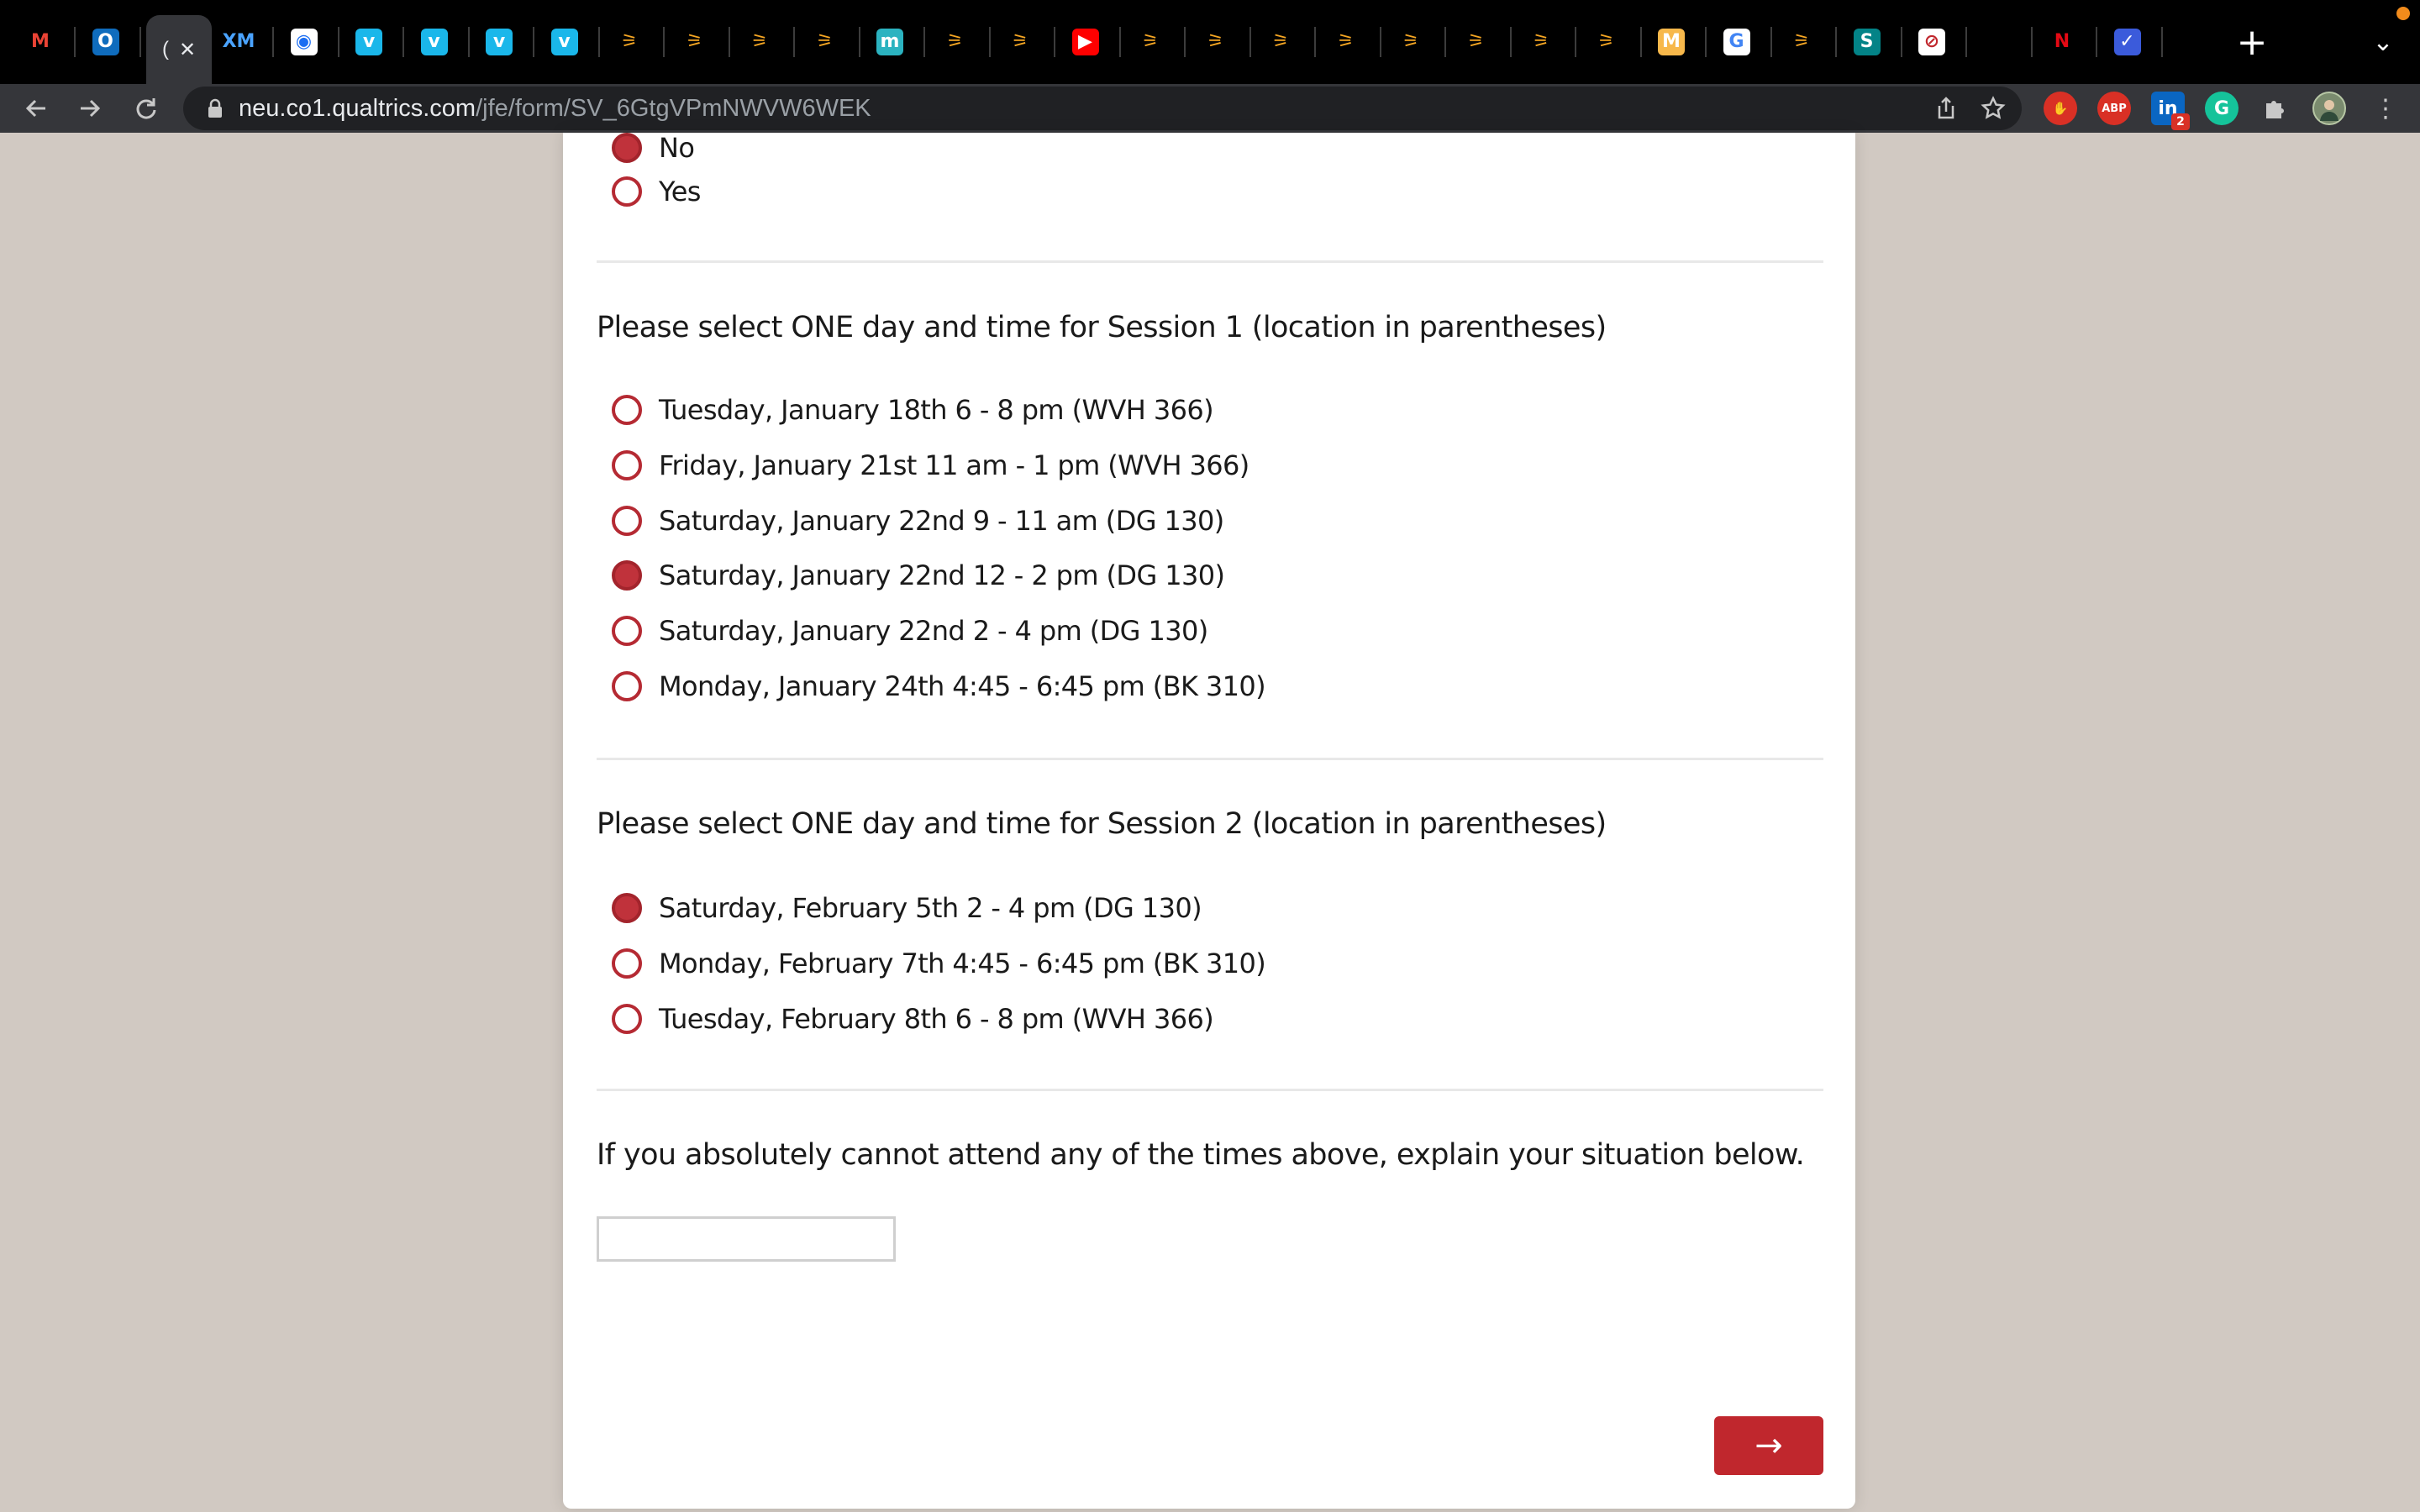 The image size is (2420, 1512). Describe the element at coordinates (1671, 42) in the screenshot. I see `miro-tab: M` at that location.